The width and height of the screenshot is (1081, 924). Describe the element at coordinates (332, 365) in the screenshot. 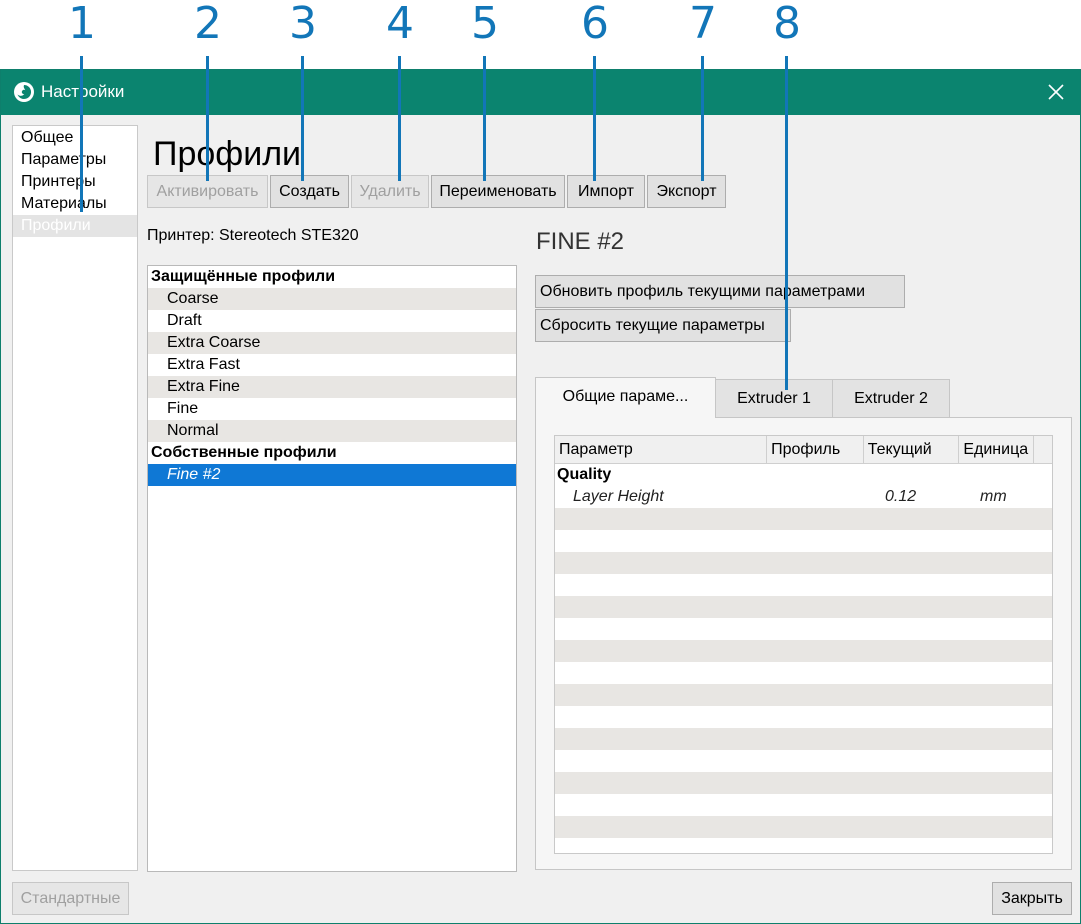

I see `profile-item: Extra Fast` at that location.